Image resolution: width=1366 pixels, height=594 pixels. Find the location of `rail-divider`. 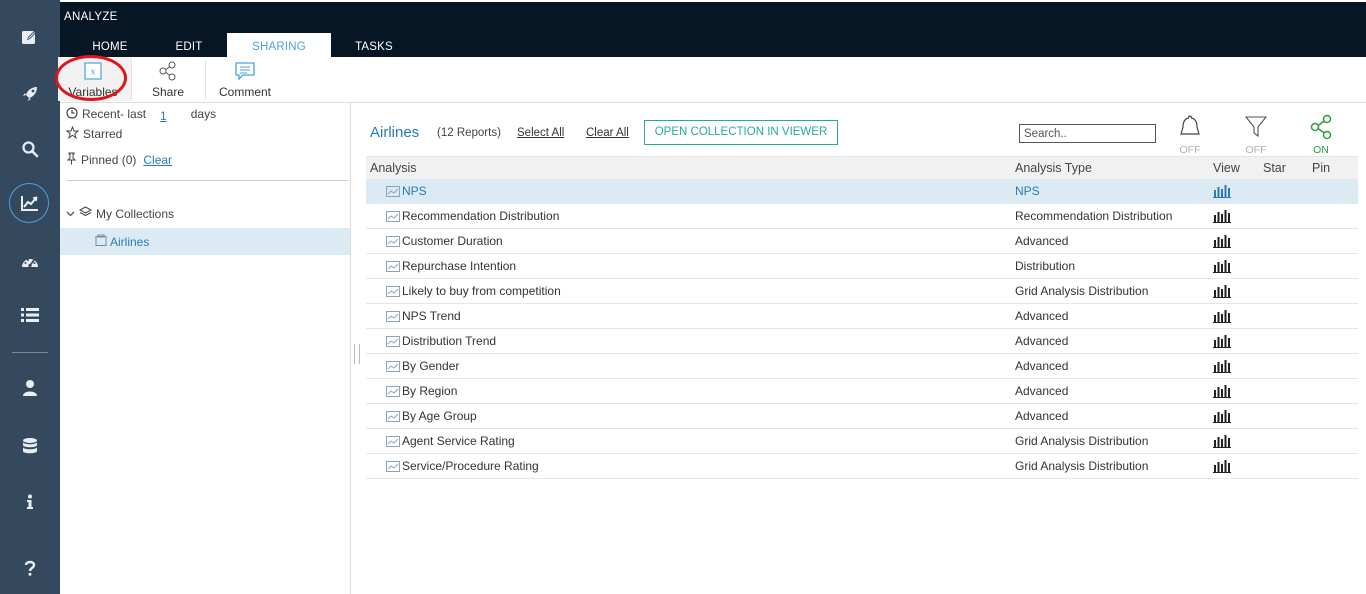

rail-divider is located at coordinates (30, 352).